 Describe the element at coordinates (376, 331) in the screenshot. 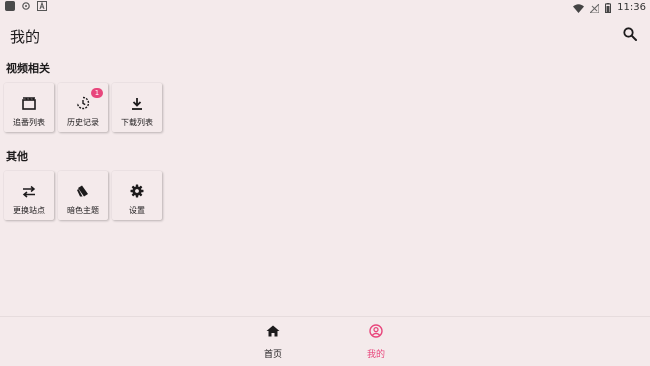

I see `account-circle-icon` at that location.